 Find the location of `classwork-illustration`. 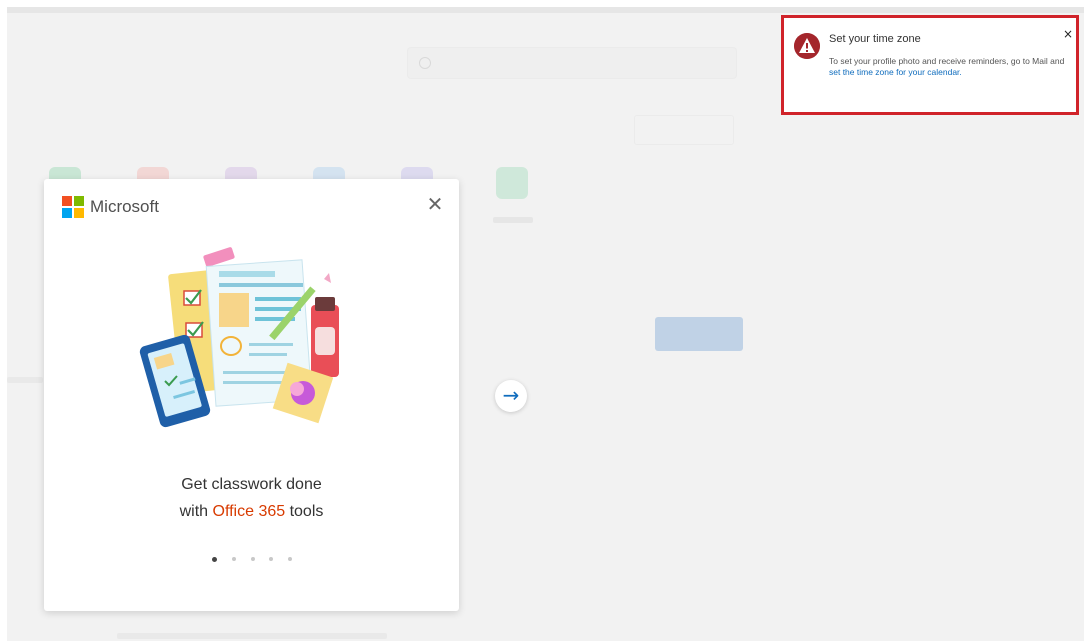

classwork-illustration is located at coordinates (239, 337).